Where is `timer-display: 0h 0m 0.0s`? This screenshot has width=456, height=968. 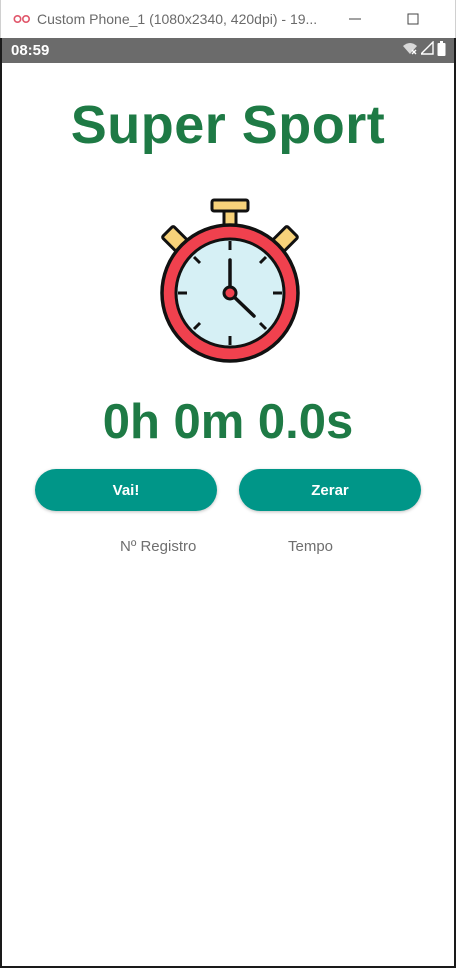 timer-display: 0h 0m 0.0s is located at coordinates (228, 422).